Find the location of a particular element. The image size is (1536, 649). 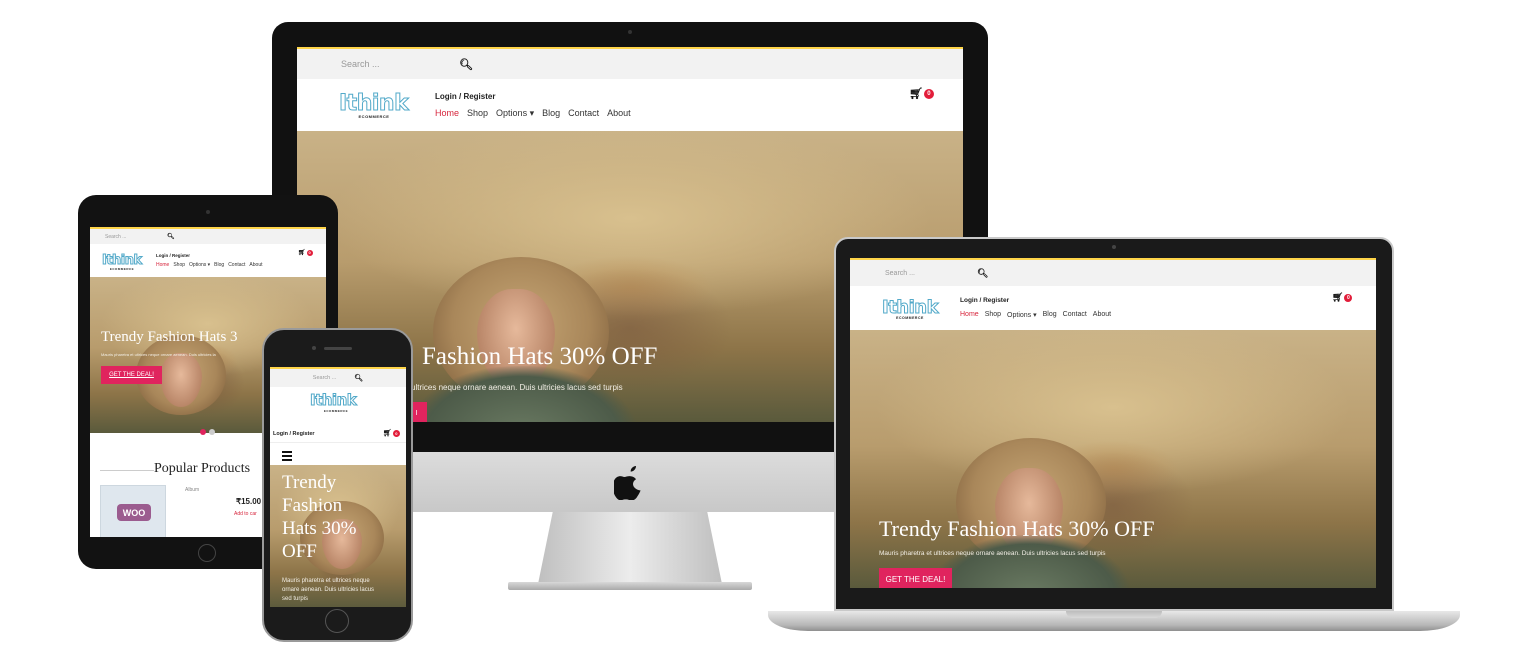

tablet-camera is located at coordinates (208, 212).